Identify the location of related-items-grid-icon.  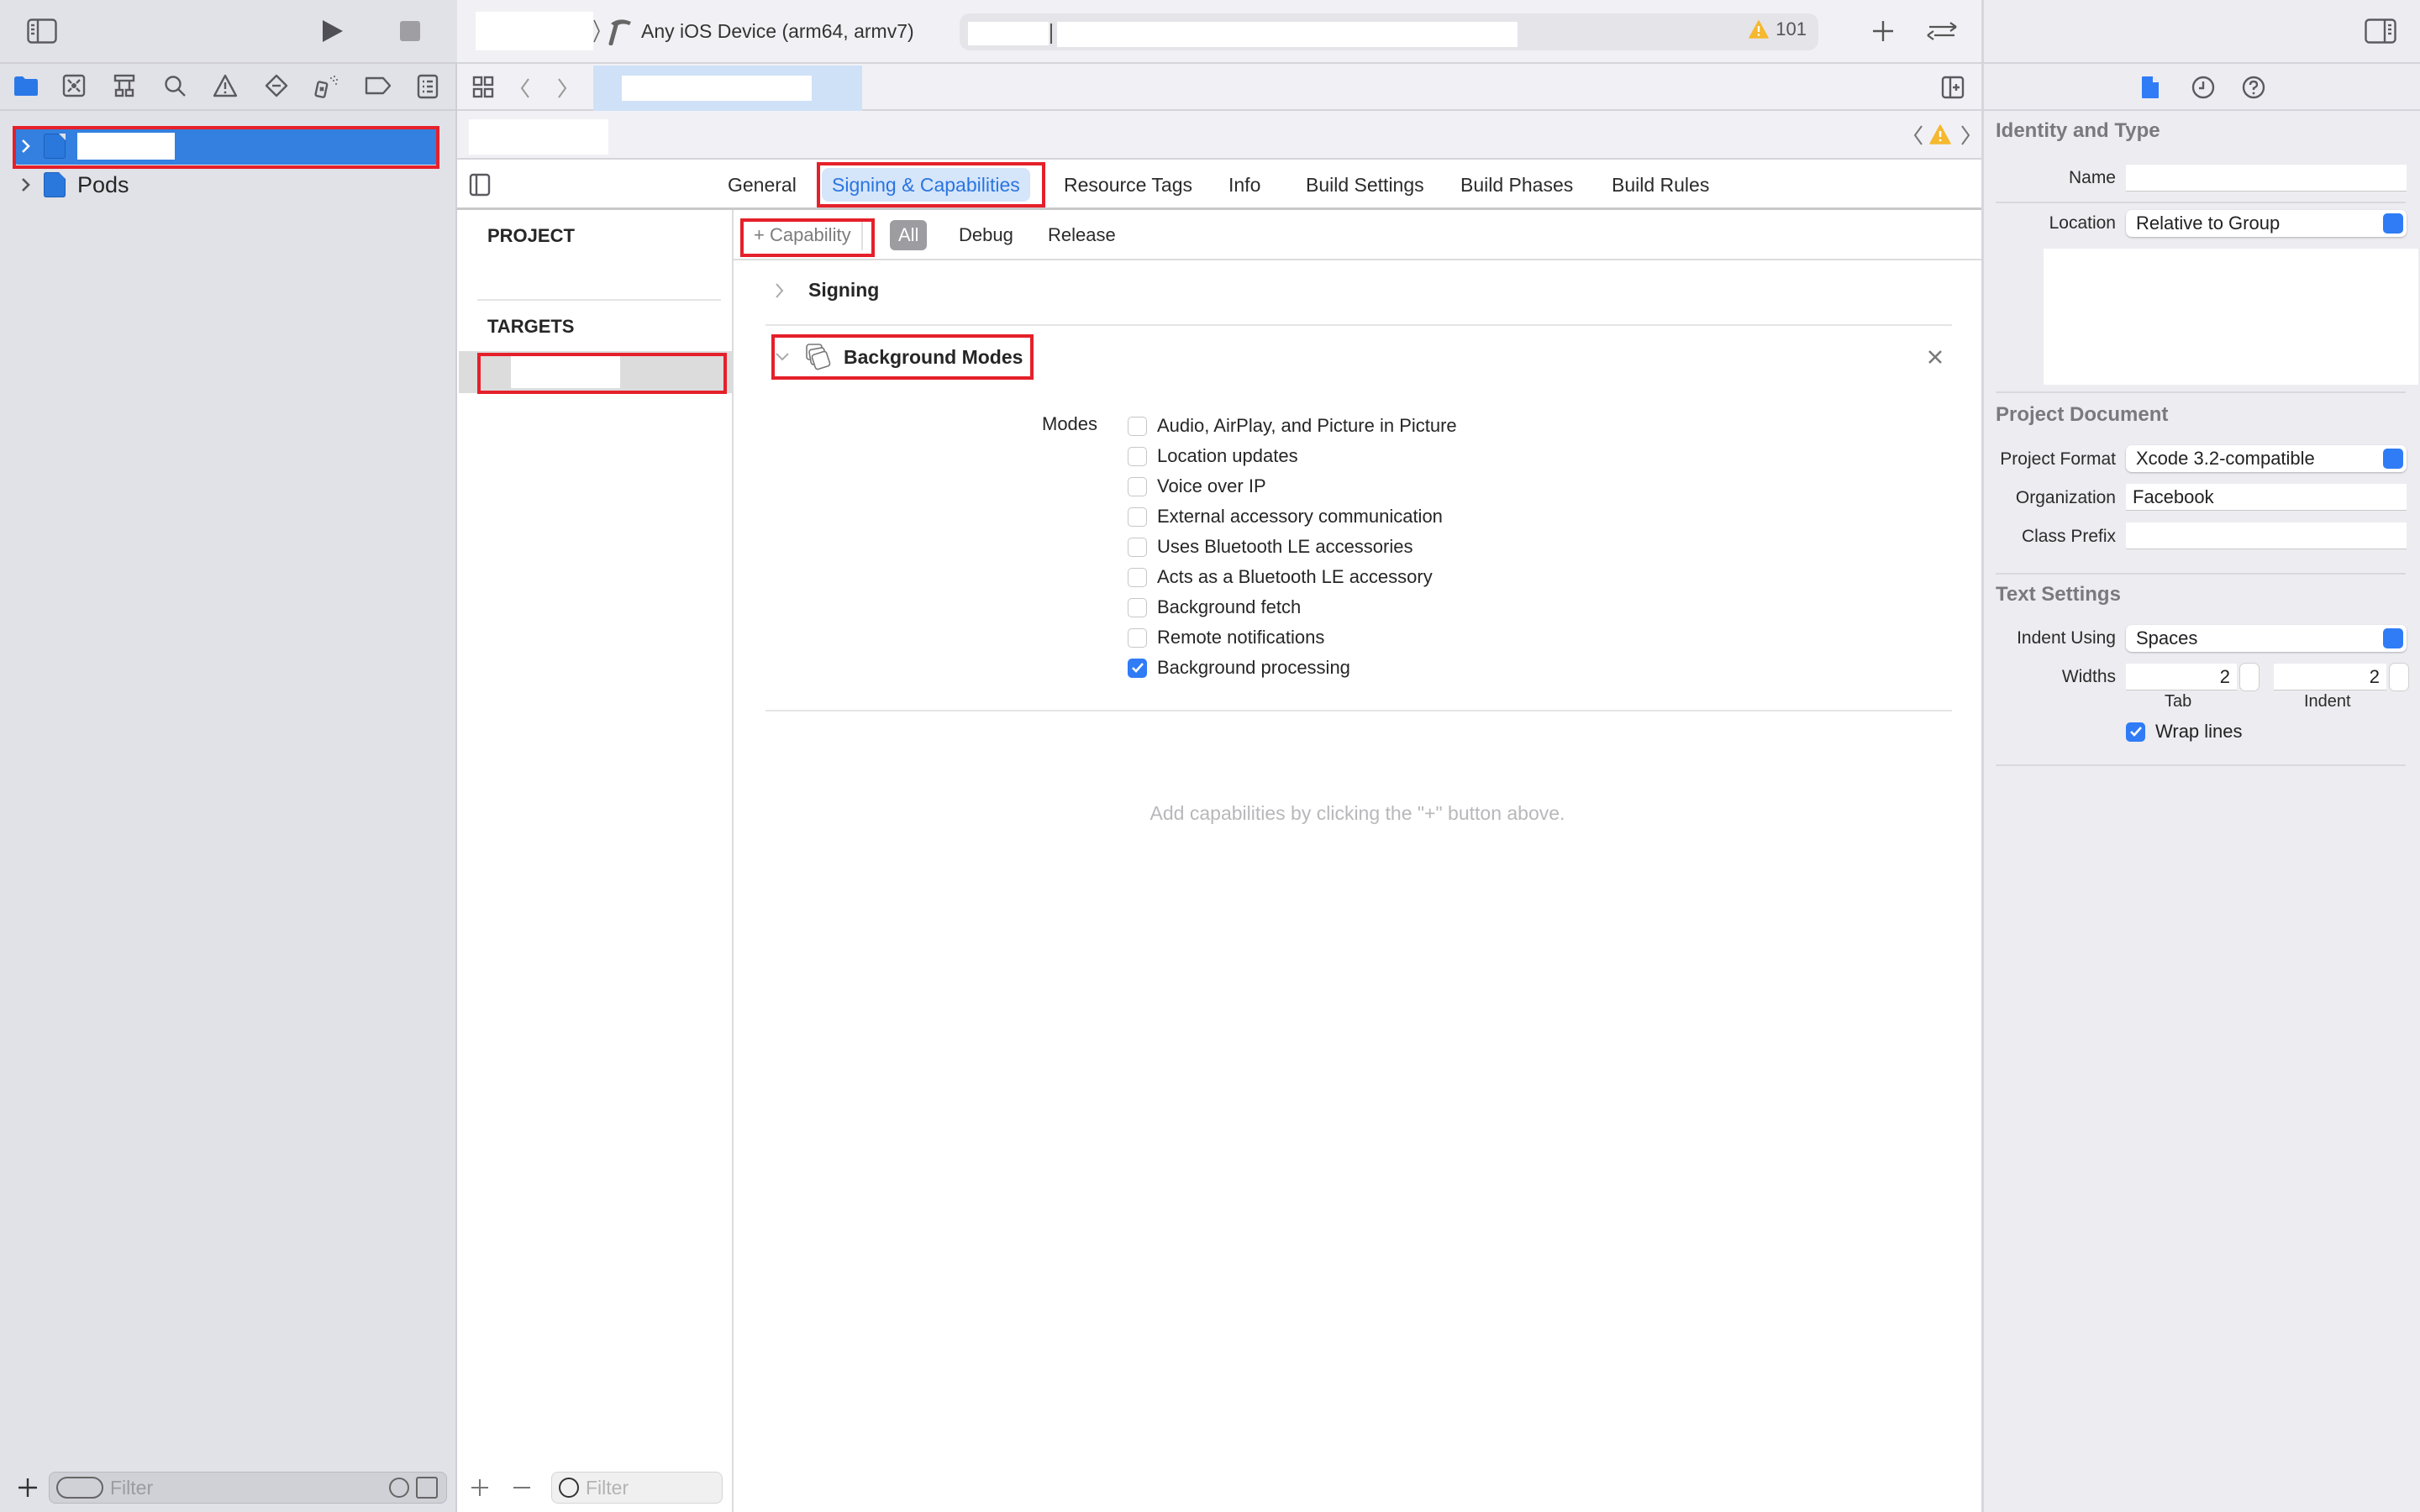
(483, 87).